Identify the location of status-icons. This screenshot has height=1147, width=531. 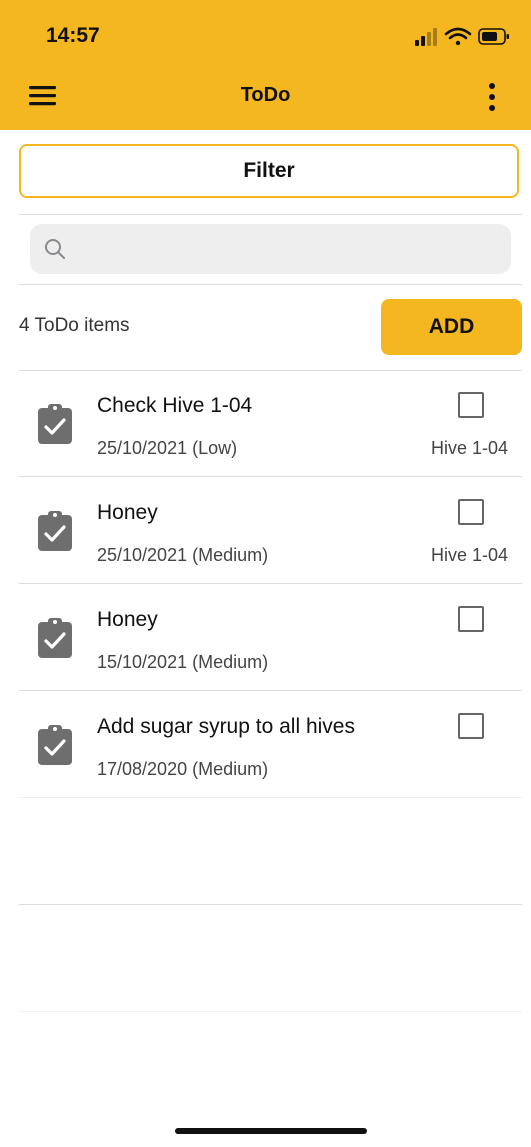
(462, 36).